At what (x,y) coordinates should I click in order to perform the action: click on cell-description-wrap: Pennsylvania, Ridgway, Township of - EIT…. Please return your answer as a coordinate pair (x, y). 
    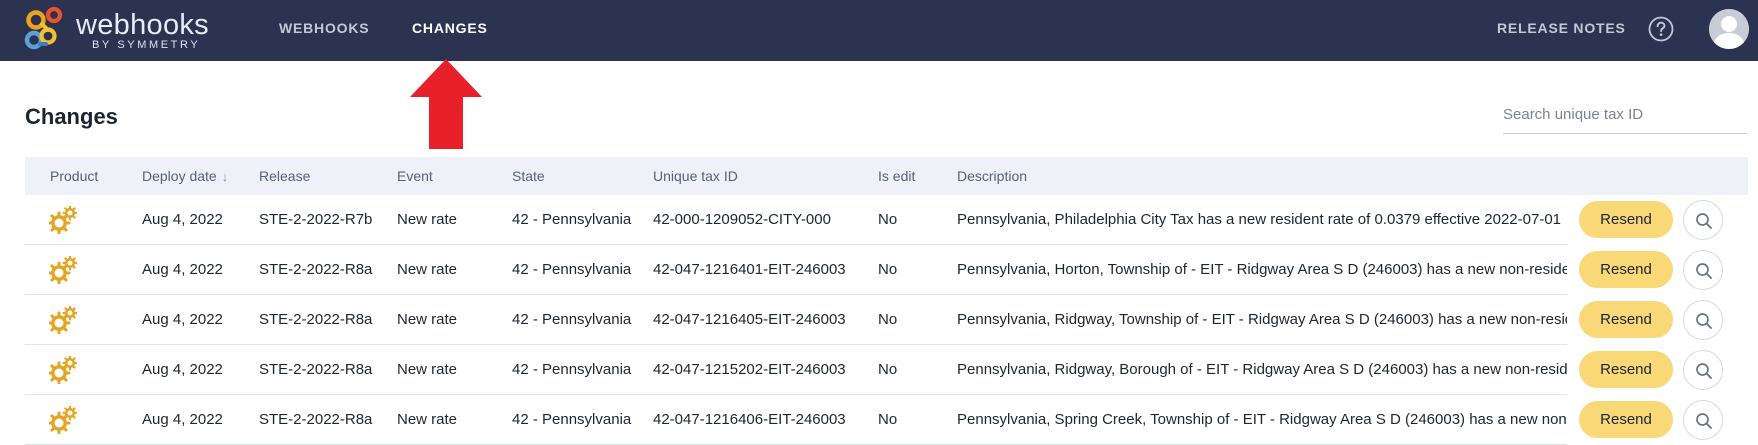
    Looking at the image, I should click on (1262, 320).